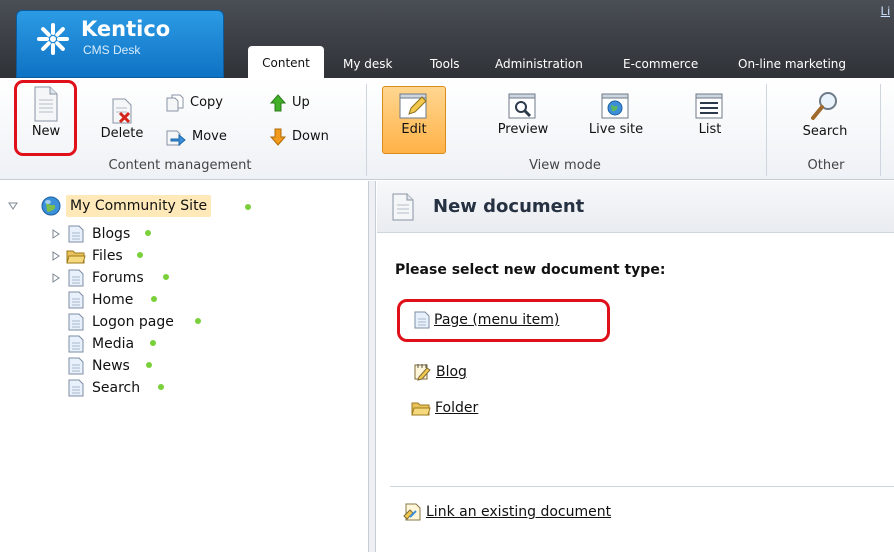  What do you see at coordinates (519, 512) in the screenshot?
I see `link-existing-label: Link an existing document` at bounding box center [519, 512].